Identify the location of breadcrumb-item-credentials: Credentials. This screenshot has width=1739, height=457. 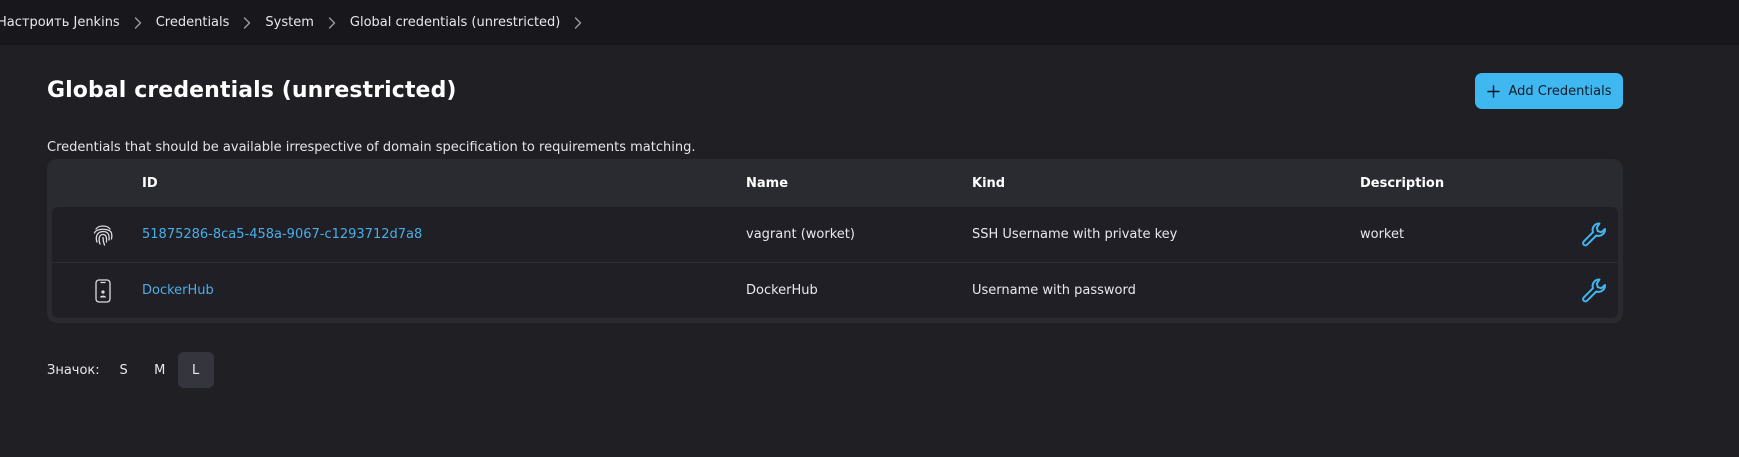
(211, 22).